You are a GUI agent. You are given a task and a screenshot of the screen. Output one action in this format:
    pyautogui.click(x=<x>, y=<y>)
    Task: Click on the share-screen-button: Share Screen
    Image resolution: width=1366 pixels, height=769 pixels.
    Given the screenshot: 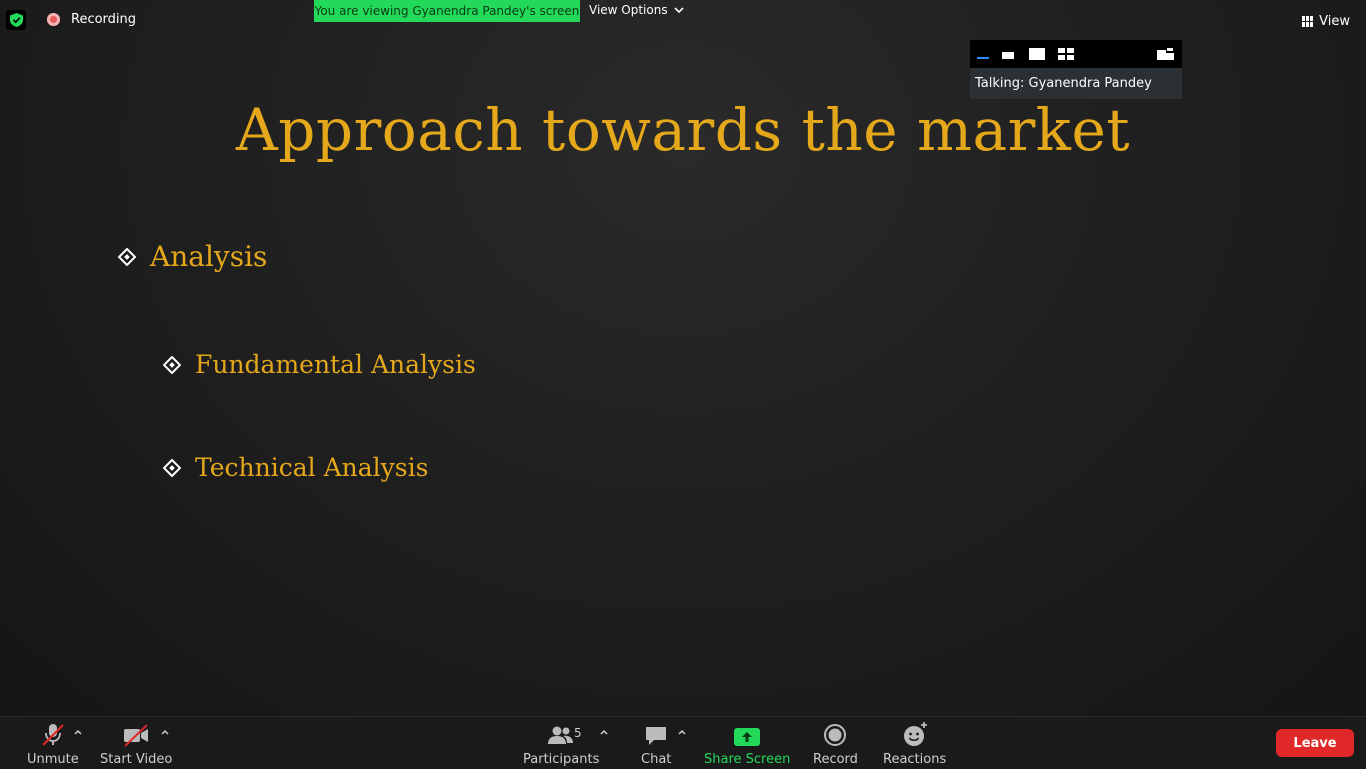 What is the action you would take?
    pyautogui.click(x=747, y=745)
    